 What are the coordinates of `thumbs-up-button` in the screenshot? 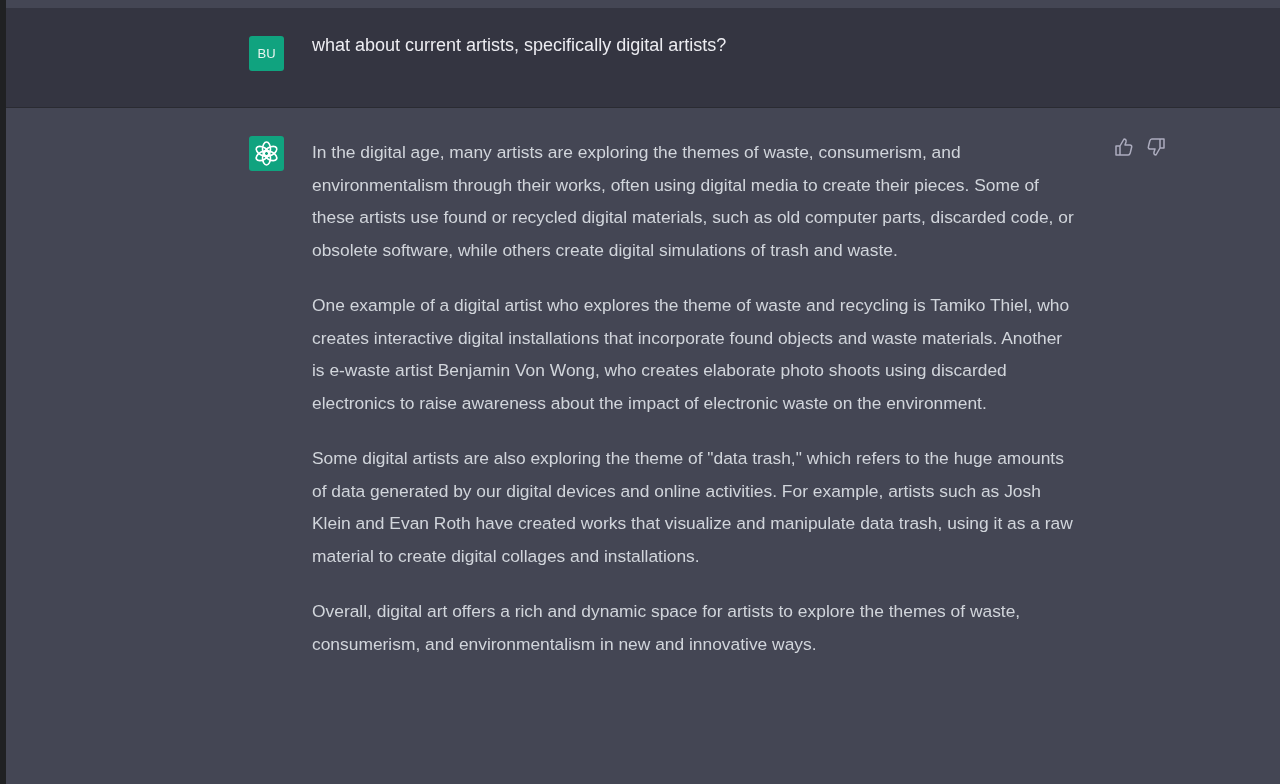 It's located at (1124, 147).